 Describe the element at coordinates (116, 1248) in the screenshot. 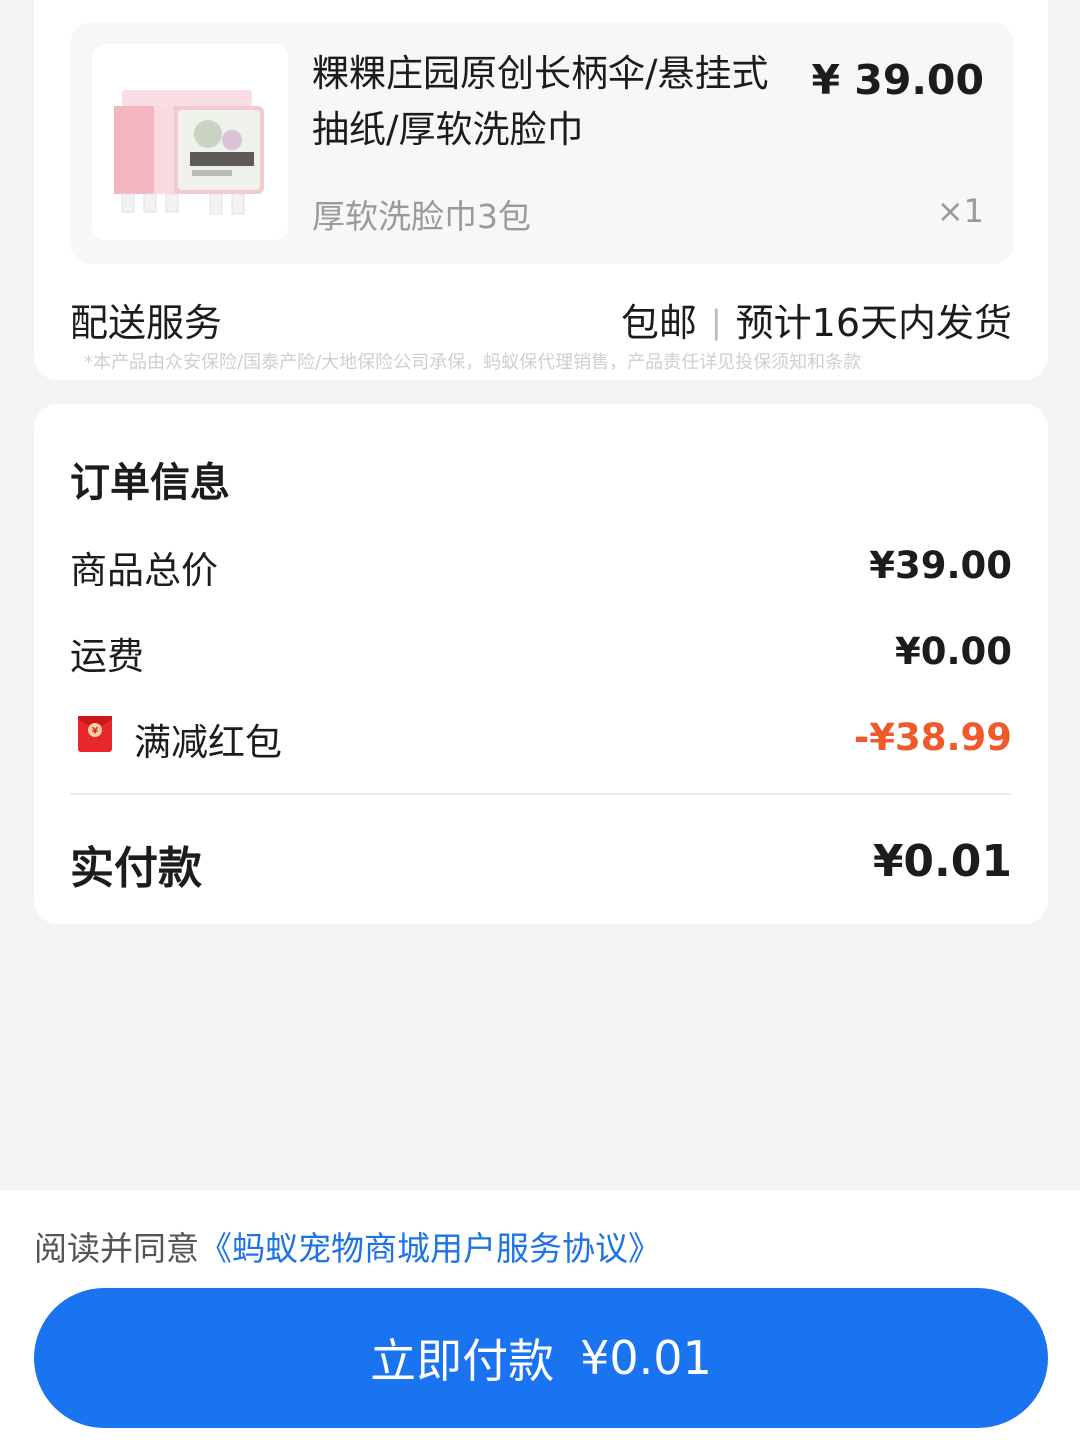

I see `agreement-prefix: 阅读并同意` at that location.